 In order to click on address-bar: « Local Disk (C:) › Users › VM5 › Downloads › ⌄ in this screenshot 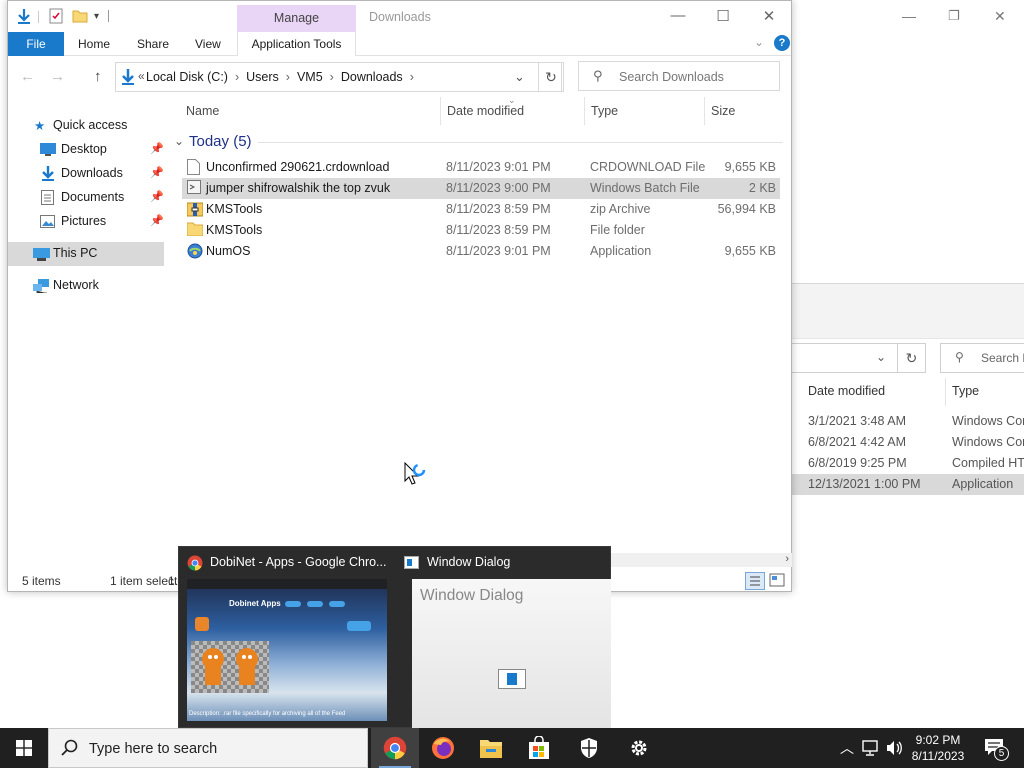, I will do `click(338, 77)`.